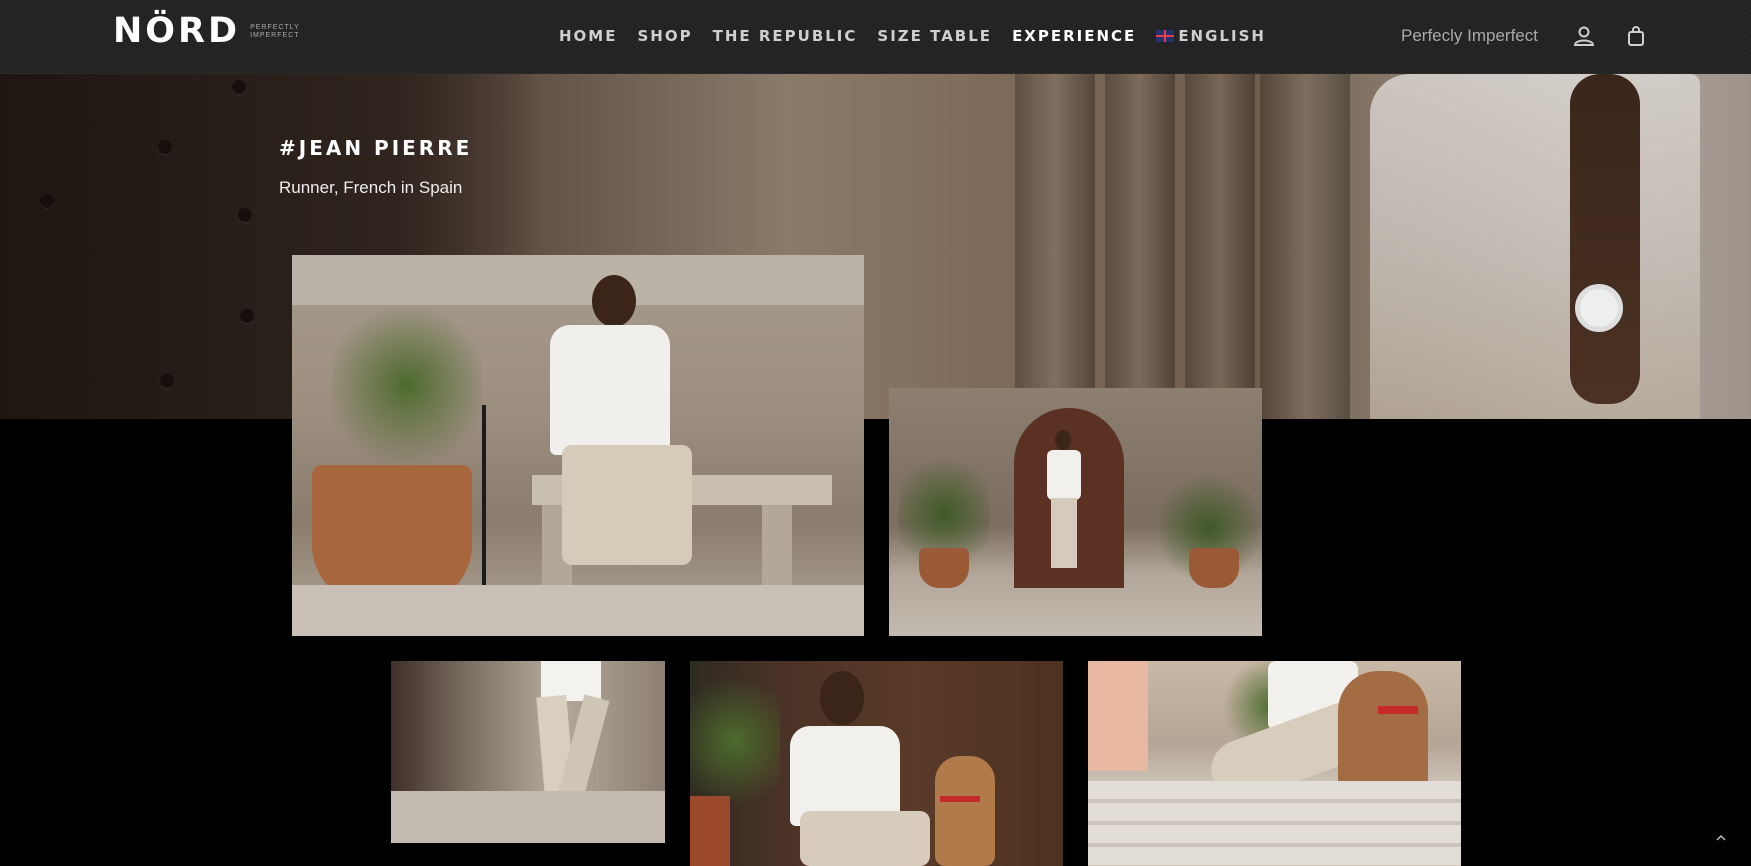  What do you see at coordinates (1469, 35) in the screenshot?
I see `header-tagline: Perfecly Imperfect` at bounding box center [1469, 35].